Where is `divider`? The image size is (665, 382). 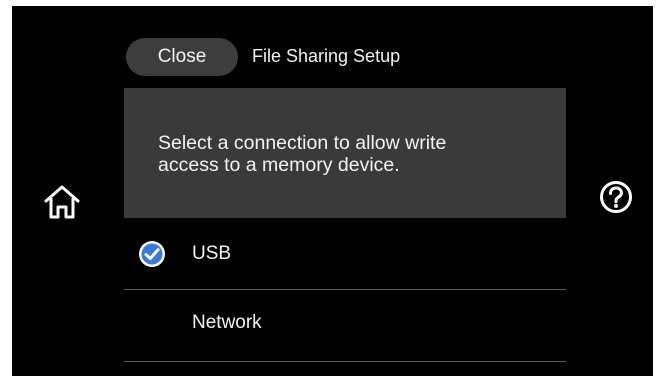
divider is located at coordinates (345, 361).